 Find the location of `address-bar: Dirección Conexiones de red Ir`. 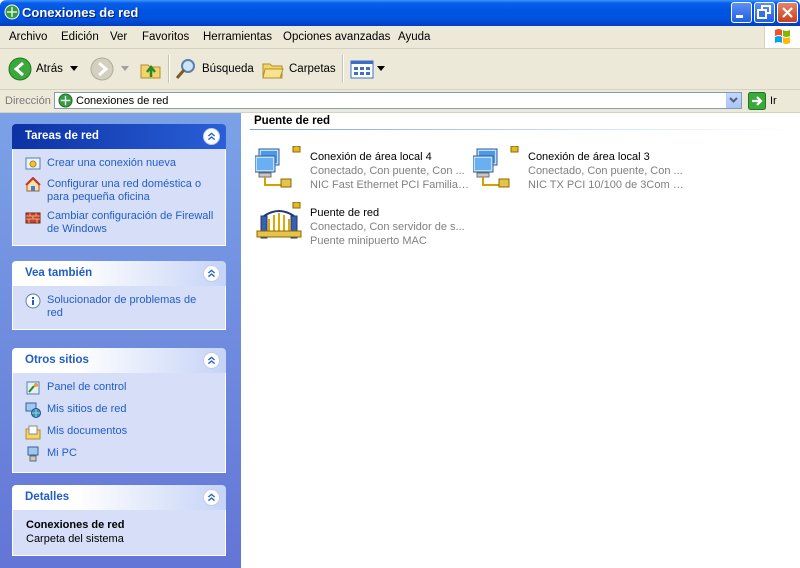

address-bar: Dirección Conexiones de red Ir is located at coordinates (400, 101).